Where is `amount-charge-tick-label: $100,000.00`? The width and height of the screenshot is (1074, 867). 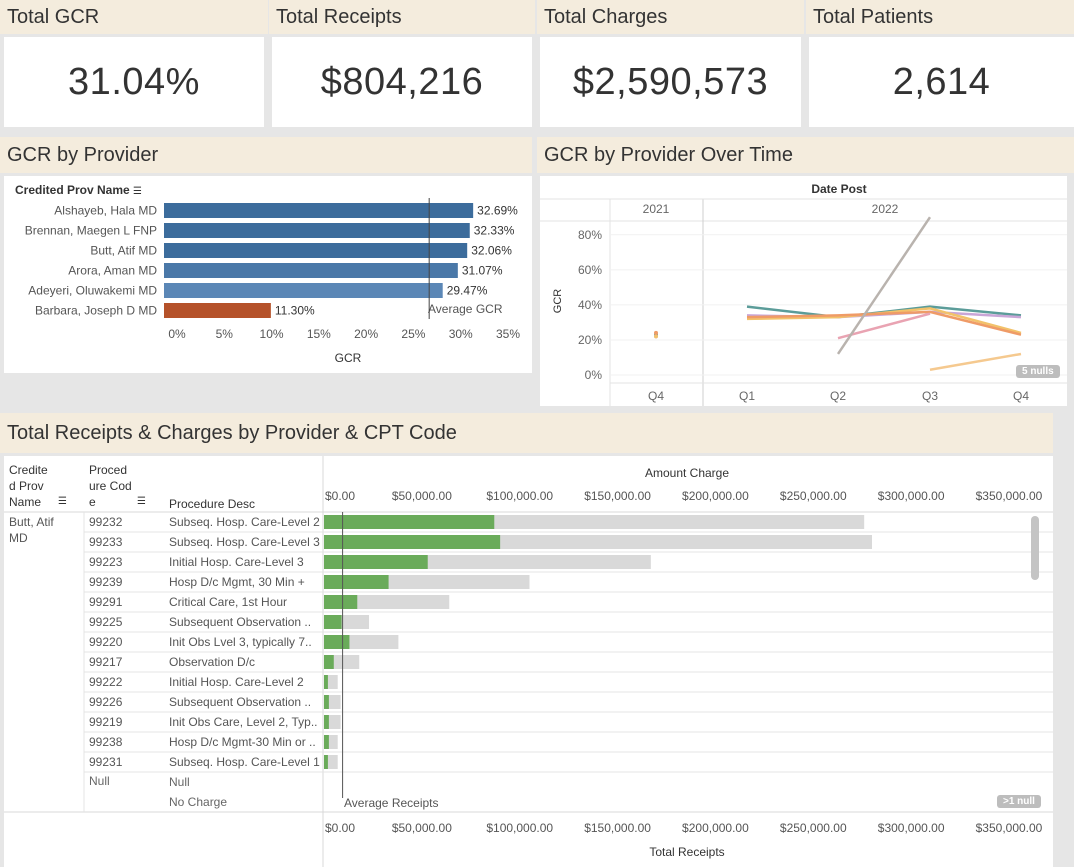 amount-charge-tick-label: $100,000.00 is located at coordinates (519, 496).